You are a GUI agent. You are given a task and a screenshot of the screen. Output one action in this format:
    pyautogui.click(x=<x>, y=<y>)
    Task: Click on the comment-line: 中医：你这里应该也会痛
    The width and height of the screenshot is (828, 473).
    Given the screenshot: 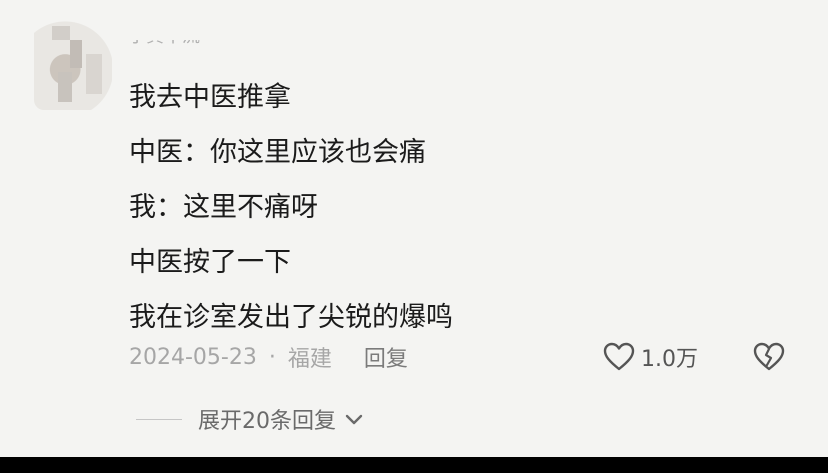 What is the action you would take?
    pyautogui.click(x=277, y=152)
    